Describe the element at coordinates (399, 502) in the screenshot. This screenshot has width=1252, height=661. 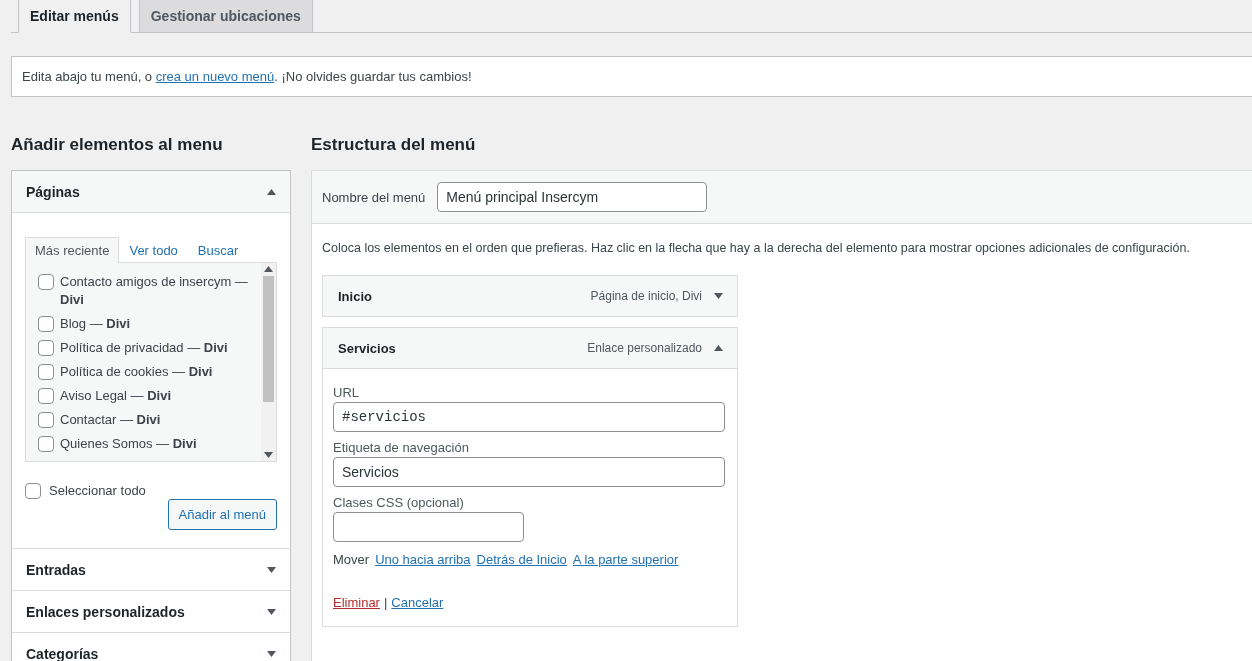
I see `field-label: Clases CSS (opcional)` at that location.